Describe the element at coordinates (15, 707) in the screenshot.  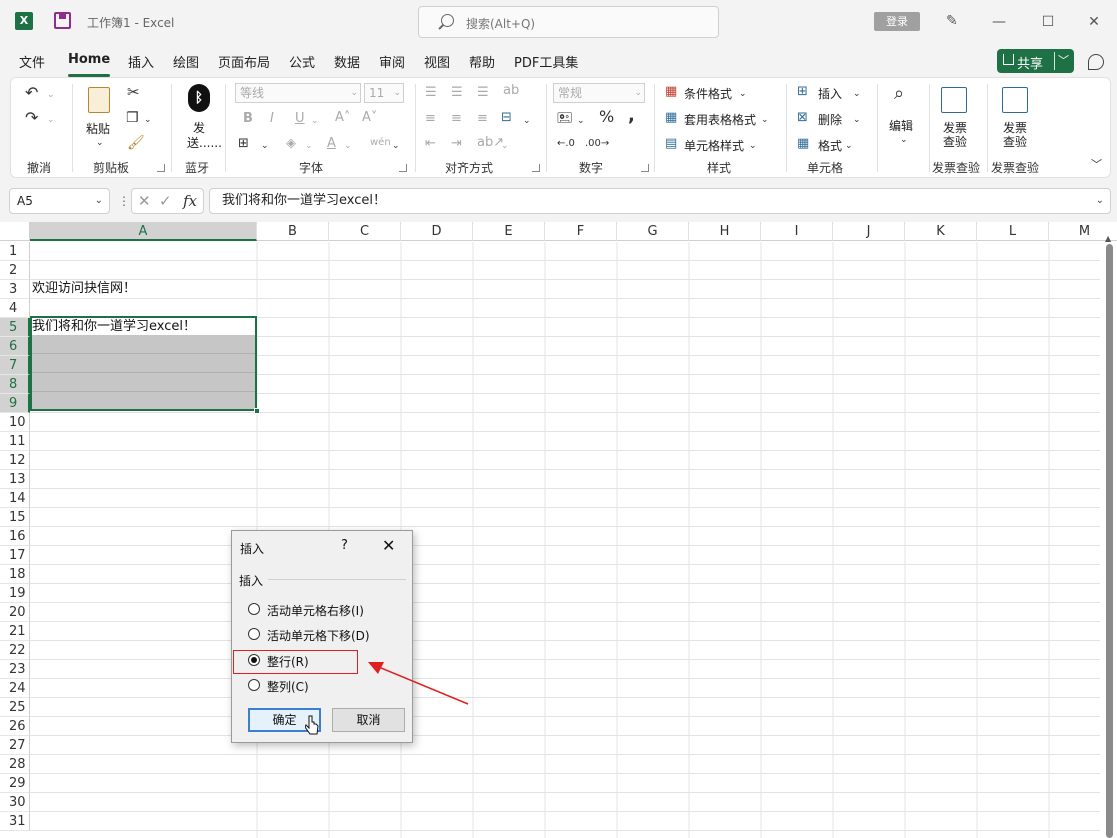
I see `row-header-25: 25` at that location.